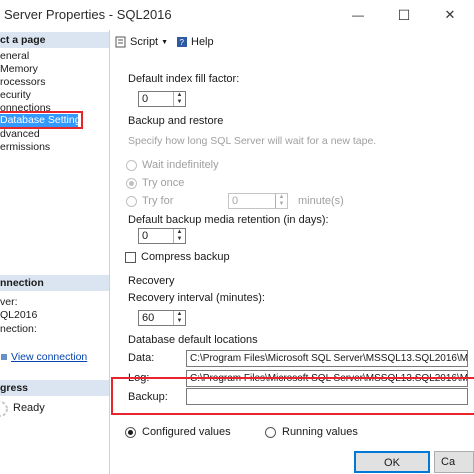 This screenshot has width=474, height=474. Describe the element at coordinates (131, 183) in the screenshot. I see `try-once-radio` at that location.